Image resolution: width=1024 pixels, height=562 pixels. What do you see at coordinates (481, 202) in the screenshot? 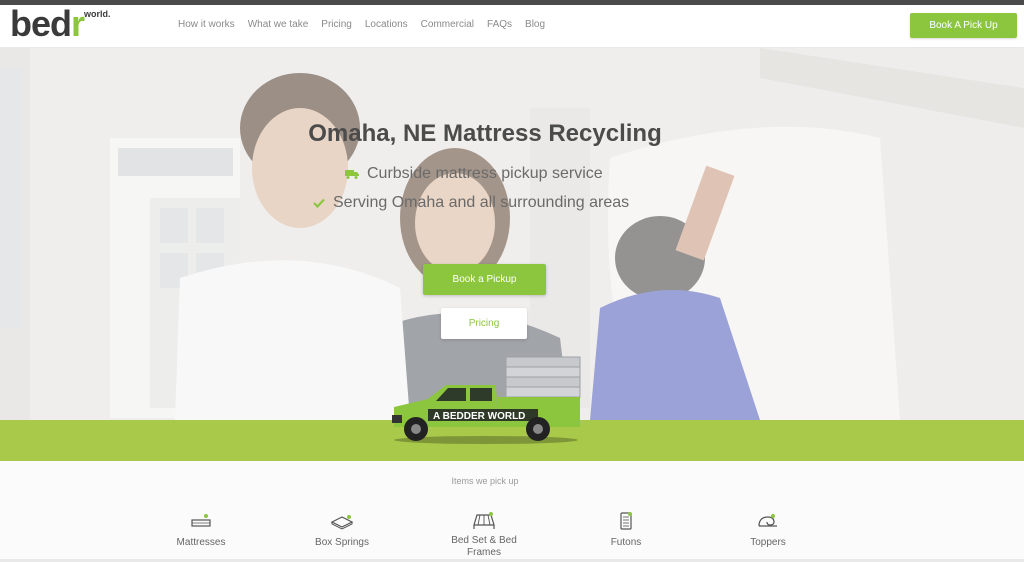
I see `hero-line-2: Serving Omaha and all surrounding areas` at bounding box center [481, 202].